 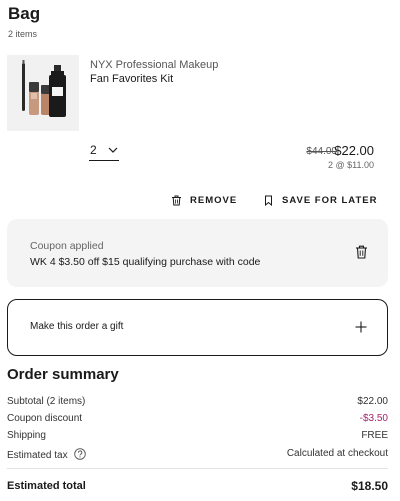 What do you see at coordinates (321, 151) in the screenshot?
I see `original-price: $44.00` at bounding box center [321, 151].